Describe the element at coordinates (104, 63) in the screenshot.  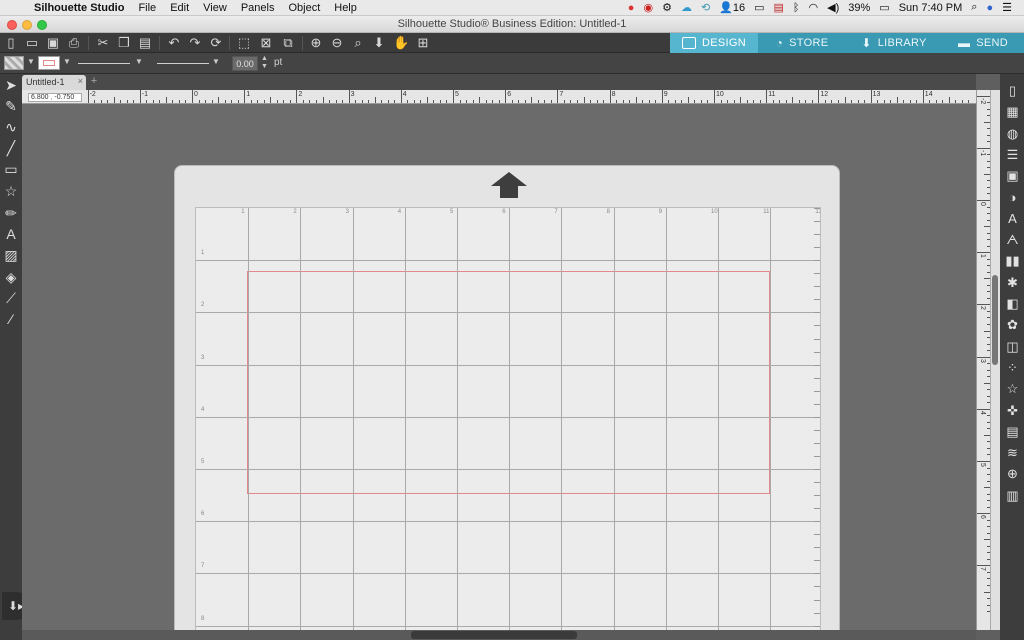
I see `line-style-select` at that location.